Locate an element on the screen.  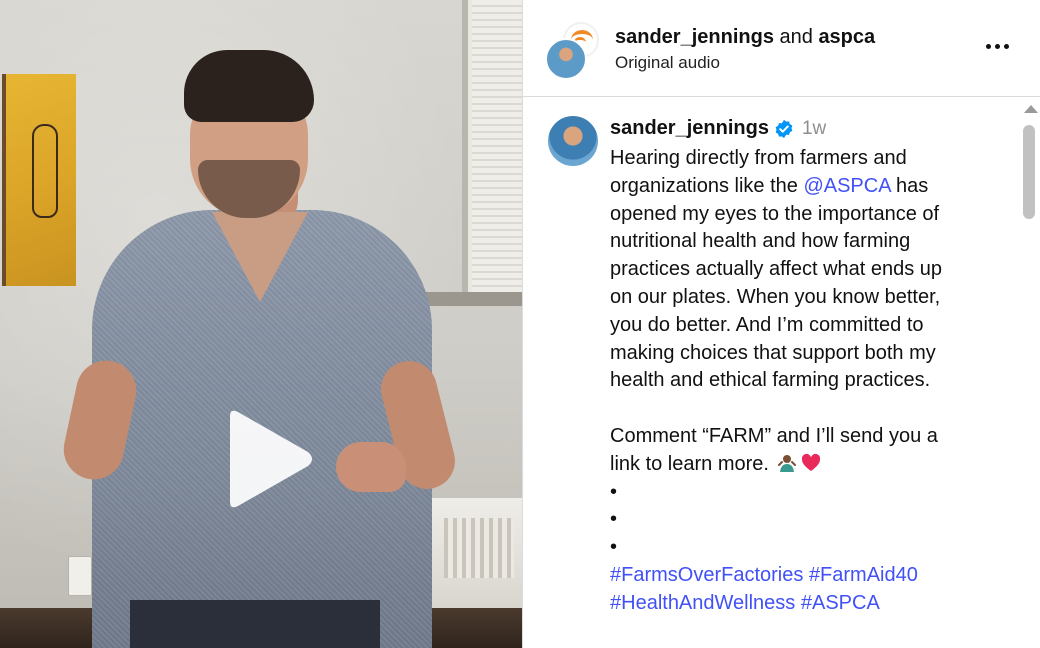
hashtag-line: #HealthAndWellness #ASPCA is located at coordinates (810, 604).